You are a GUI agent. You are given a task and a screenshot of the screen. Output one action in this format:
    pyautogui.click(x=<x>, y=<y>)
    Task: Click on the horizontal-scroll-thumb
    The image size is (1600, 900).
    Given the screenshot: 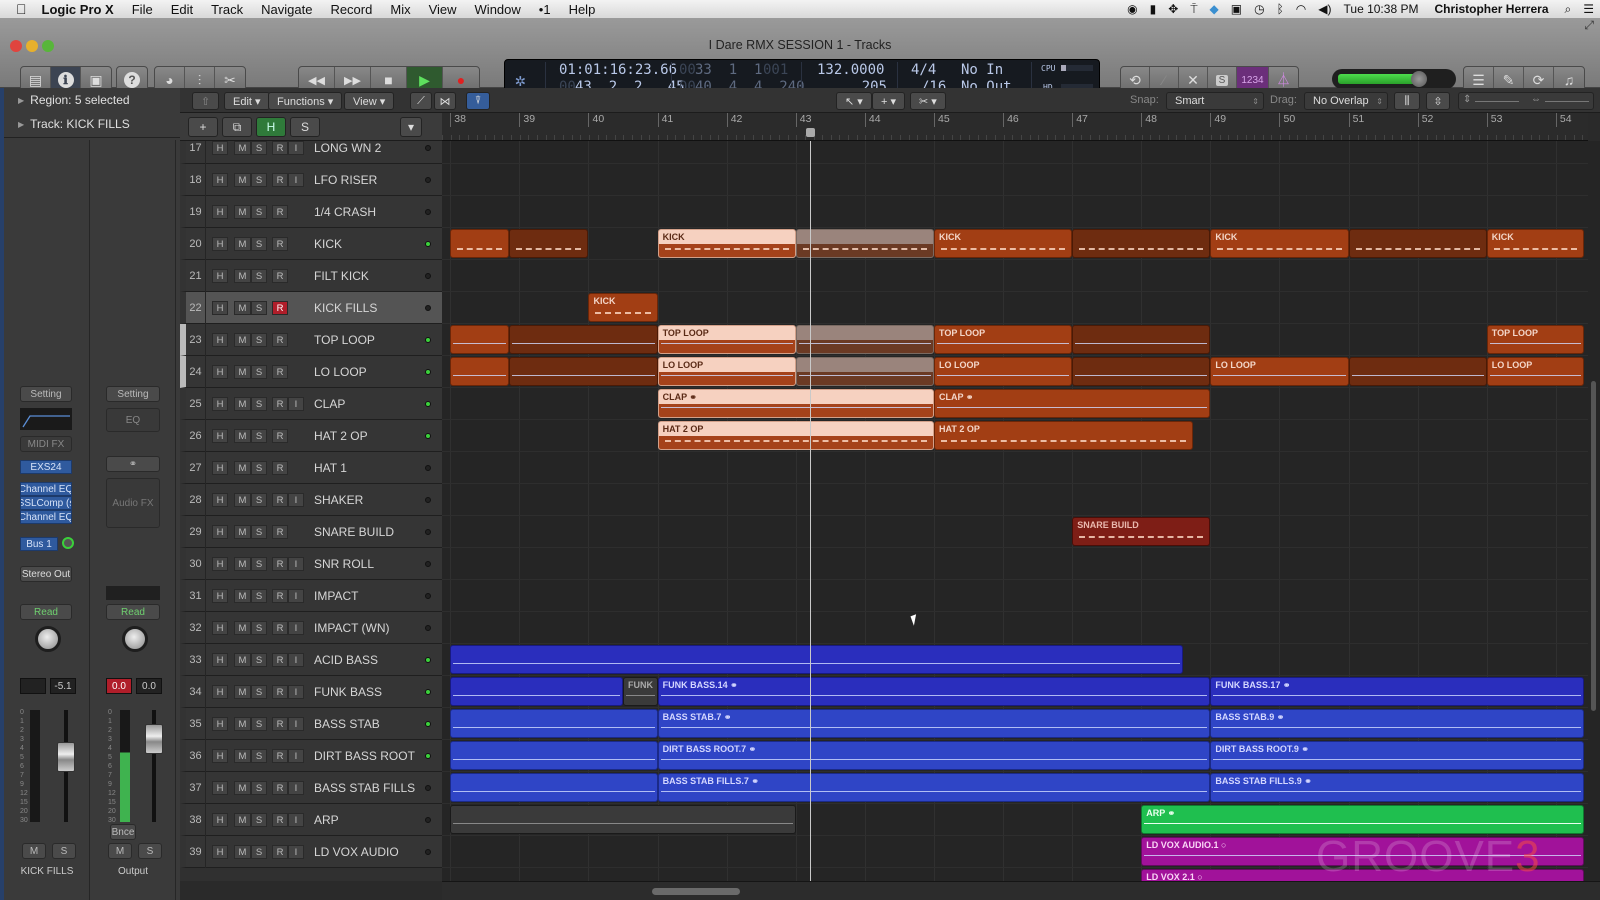 What is the action you would take?
    pyautogui.click(x=696, y=891)
    